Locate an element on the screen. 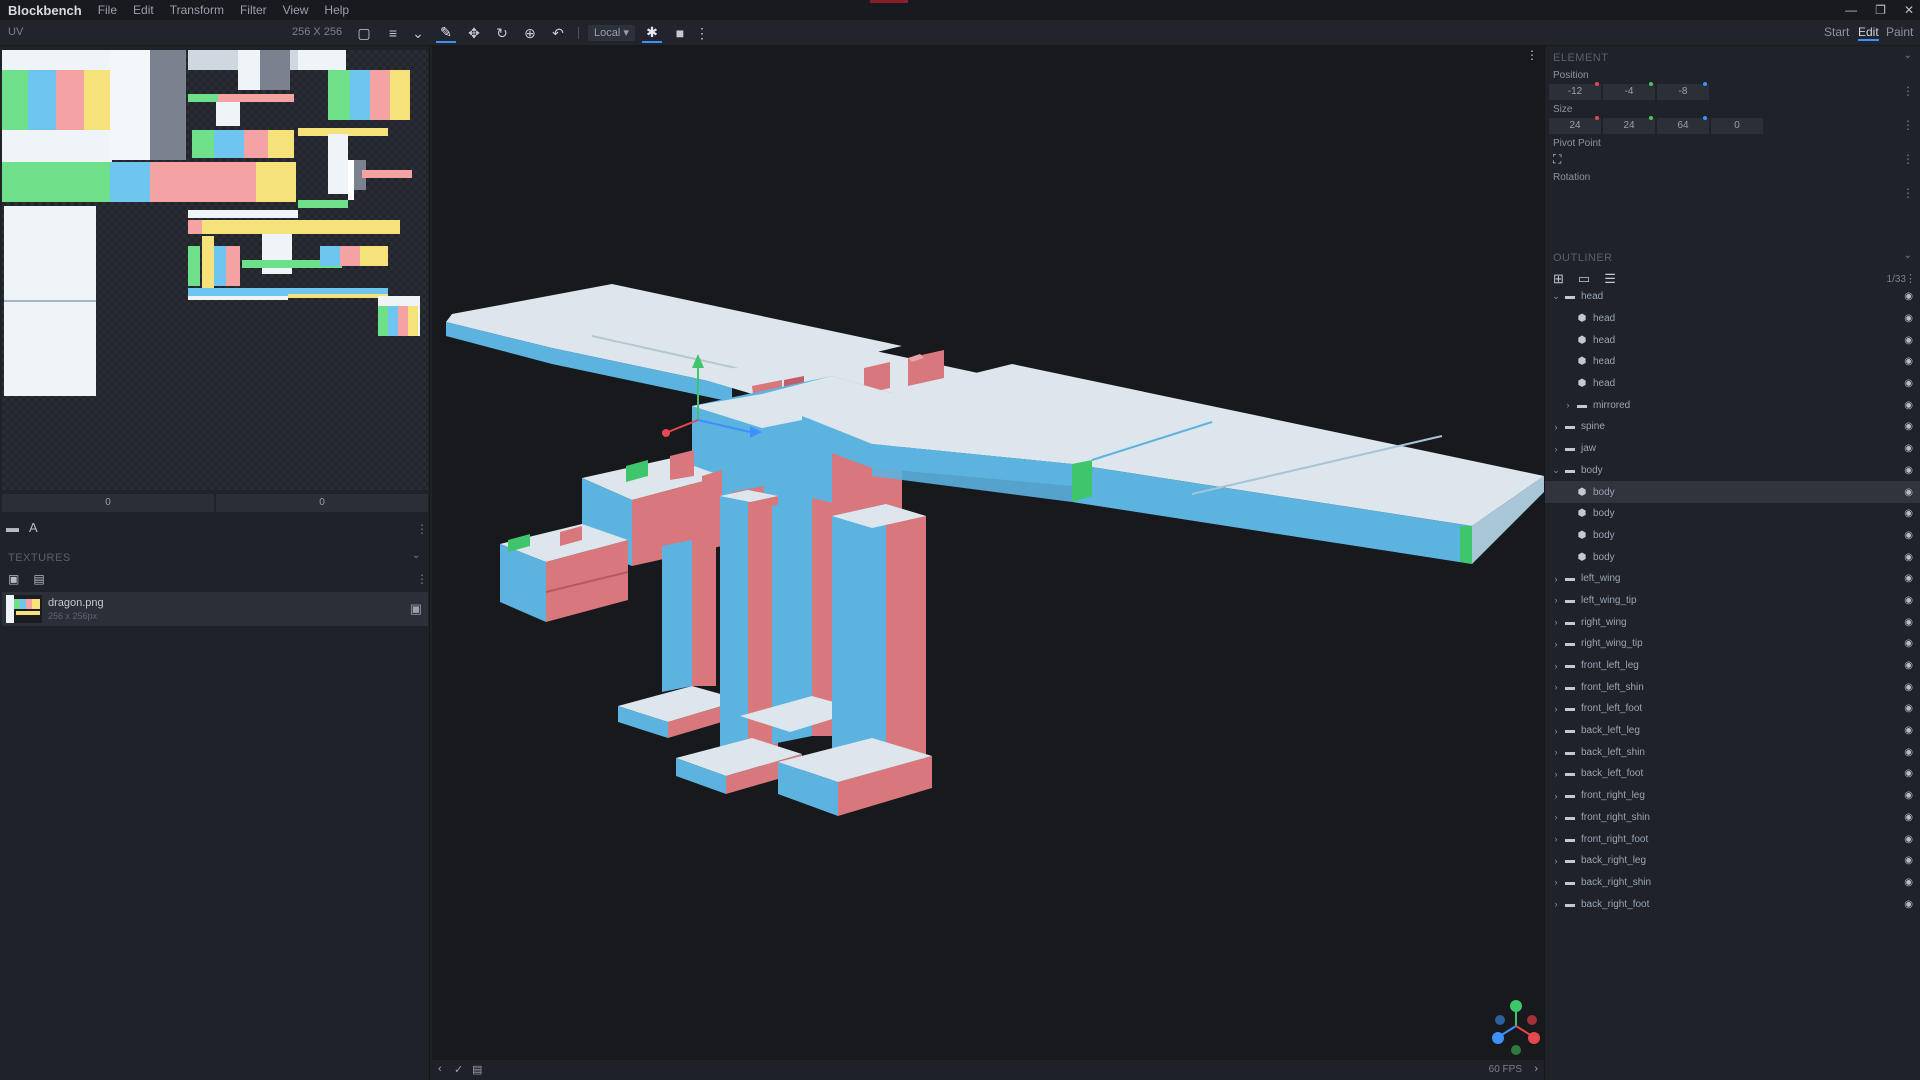 The width and height of the screenshot is (1920, 1080). position-y-input: -4 is located at coordinates (1629, 92).